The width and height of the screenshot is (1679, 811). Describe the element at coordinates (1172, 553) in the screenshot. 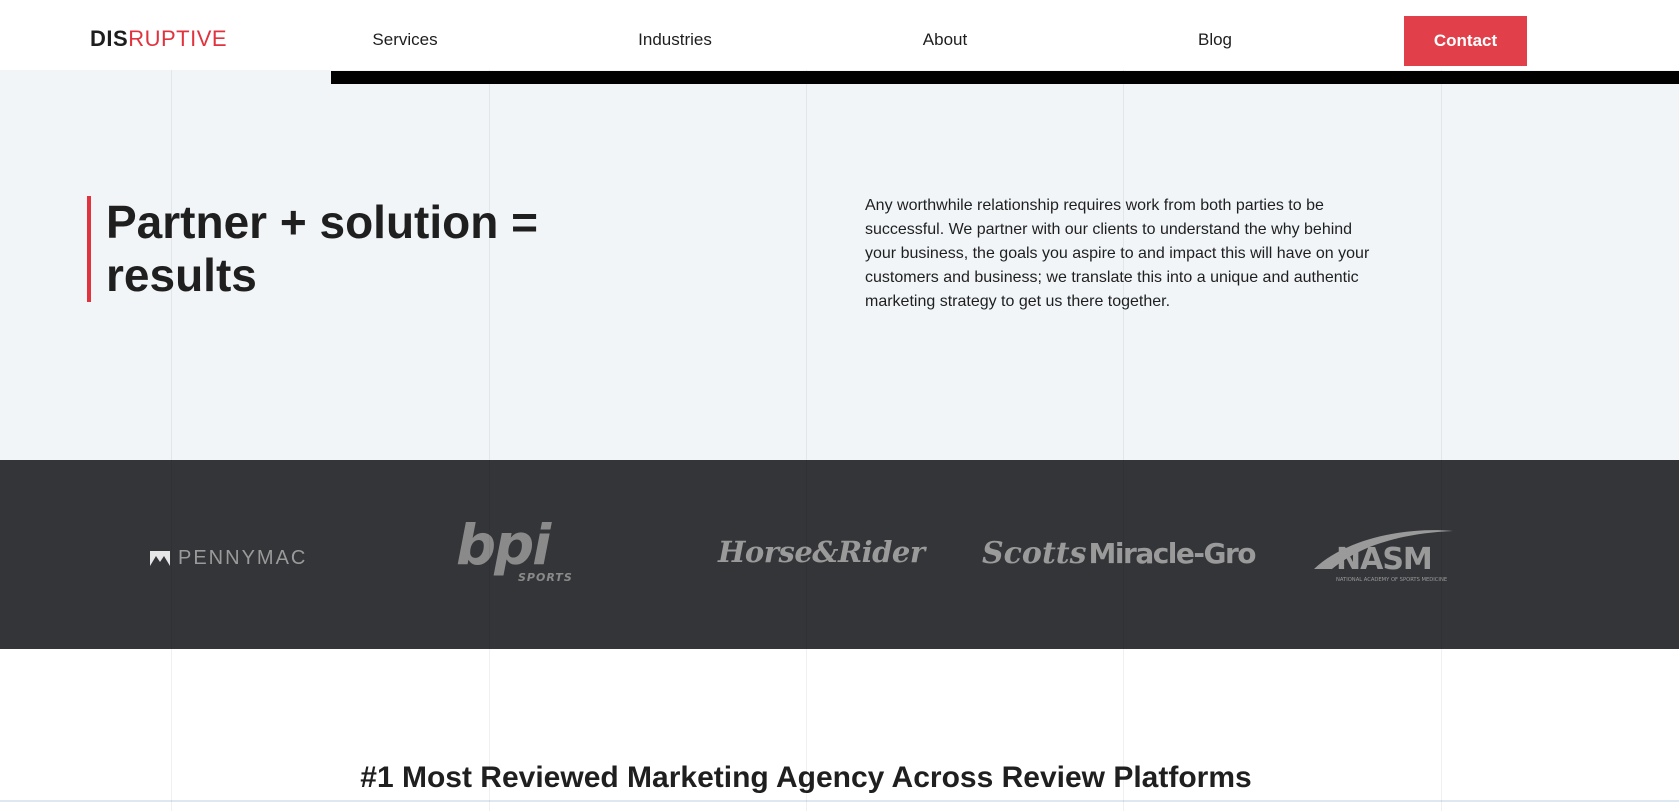

I see `miracle-gro-text: Miracle-Gro` at that location.